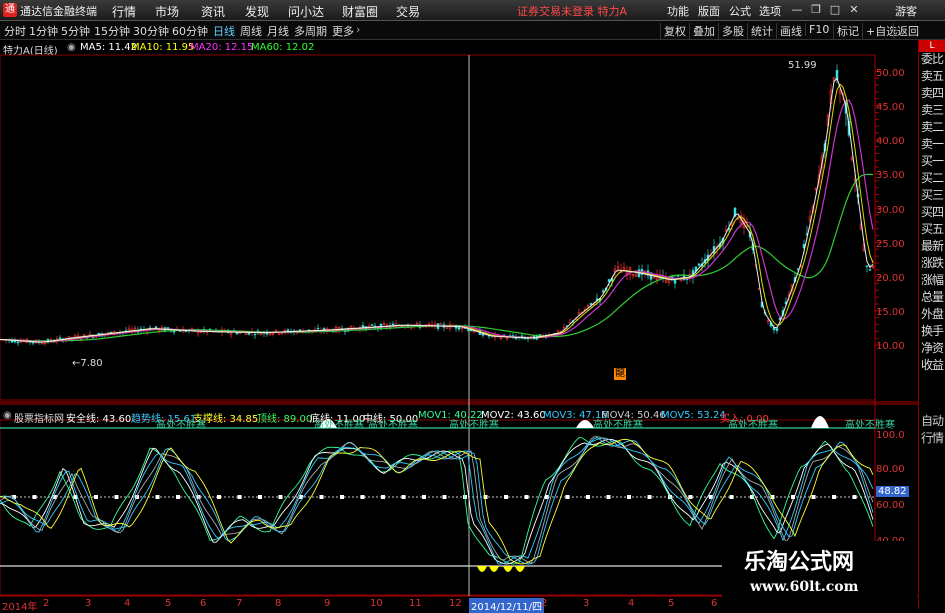  What do you see at coordinates (932, 92) in the screenshot?
I see `right-panel-item: 卖四` at bounding box center [932, 92].